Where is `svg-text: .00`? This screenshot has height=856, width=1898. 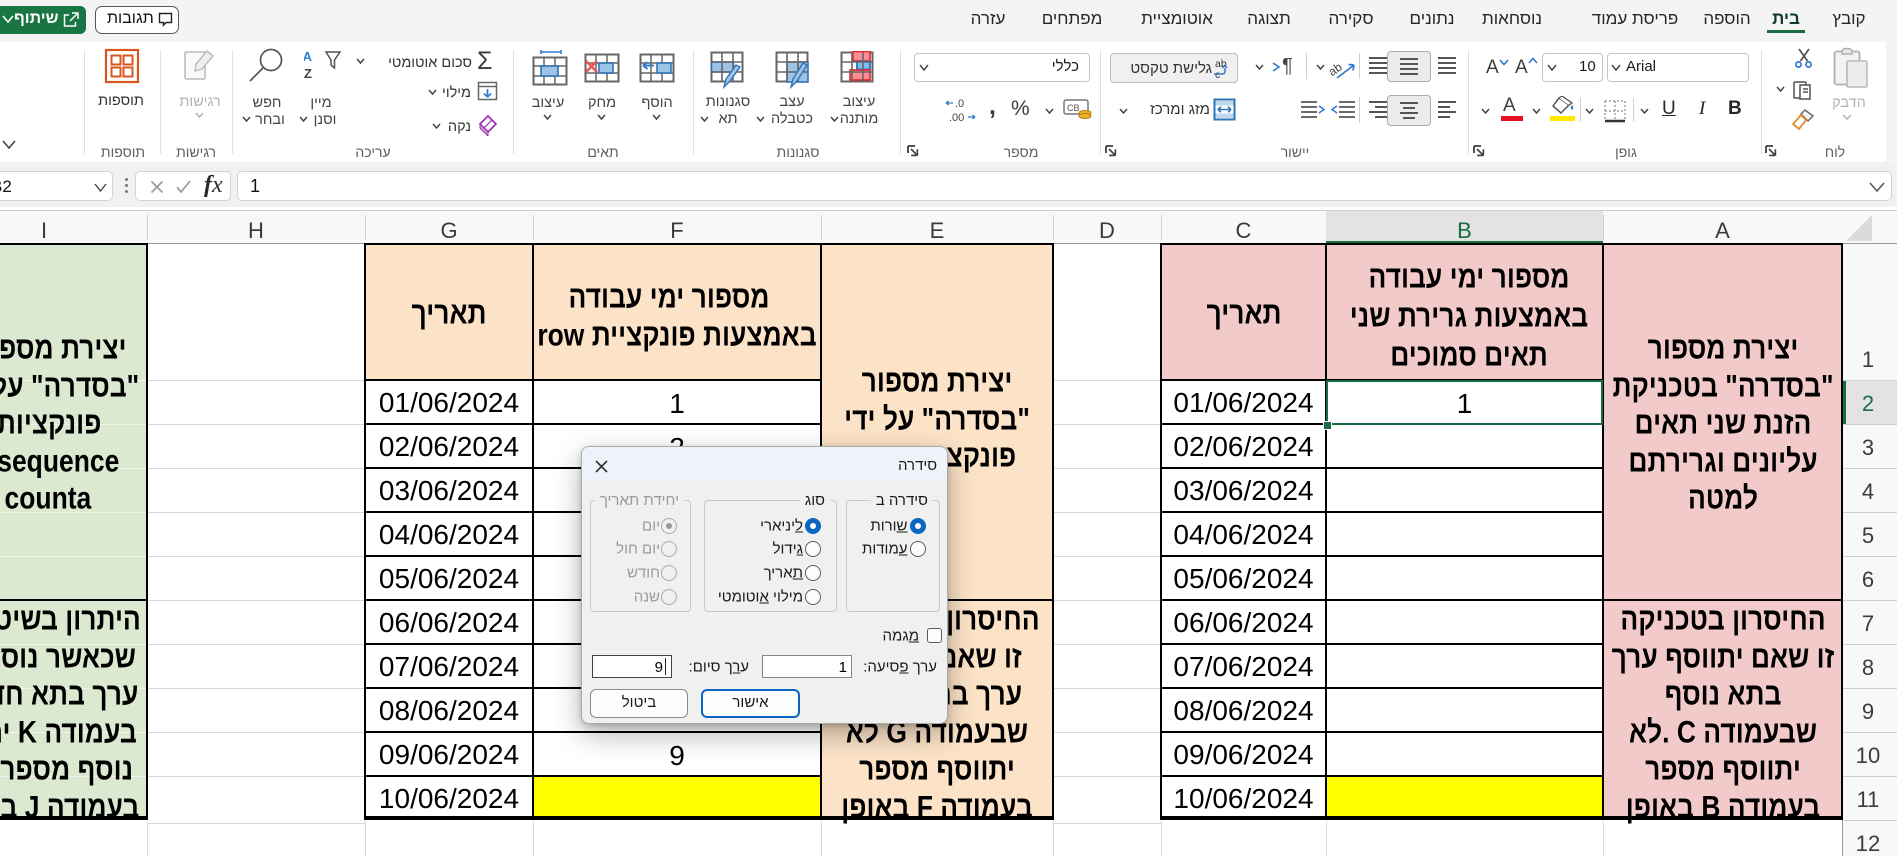
svg-text: .00 is located at coordinates (957, 118).